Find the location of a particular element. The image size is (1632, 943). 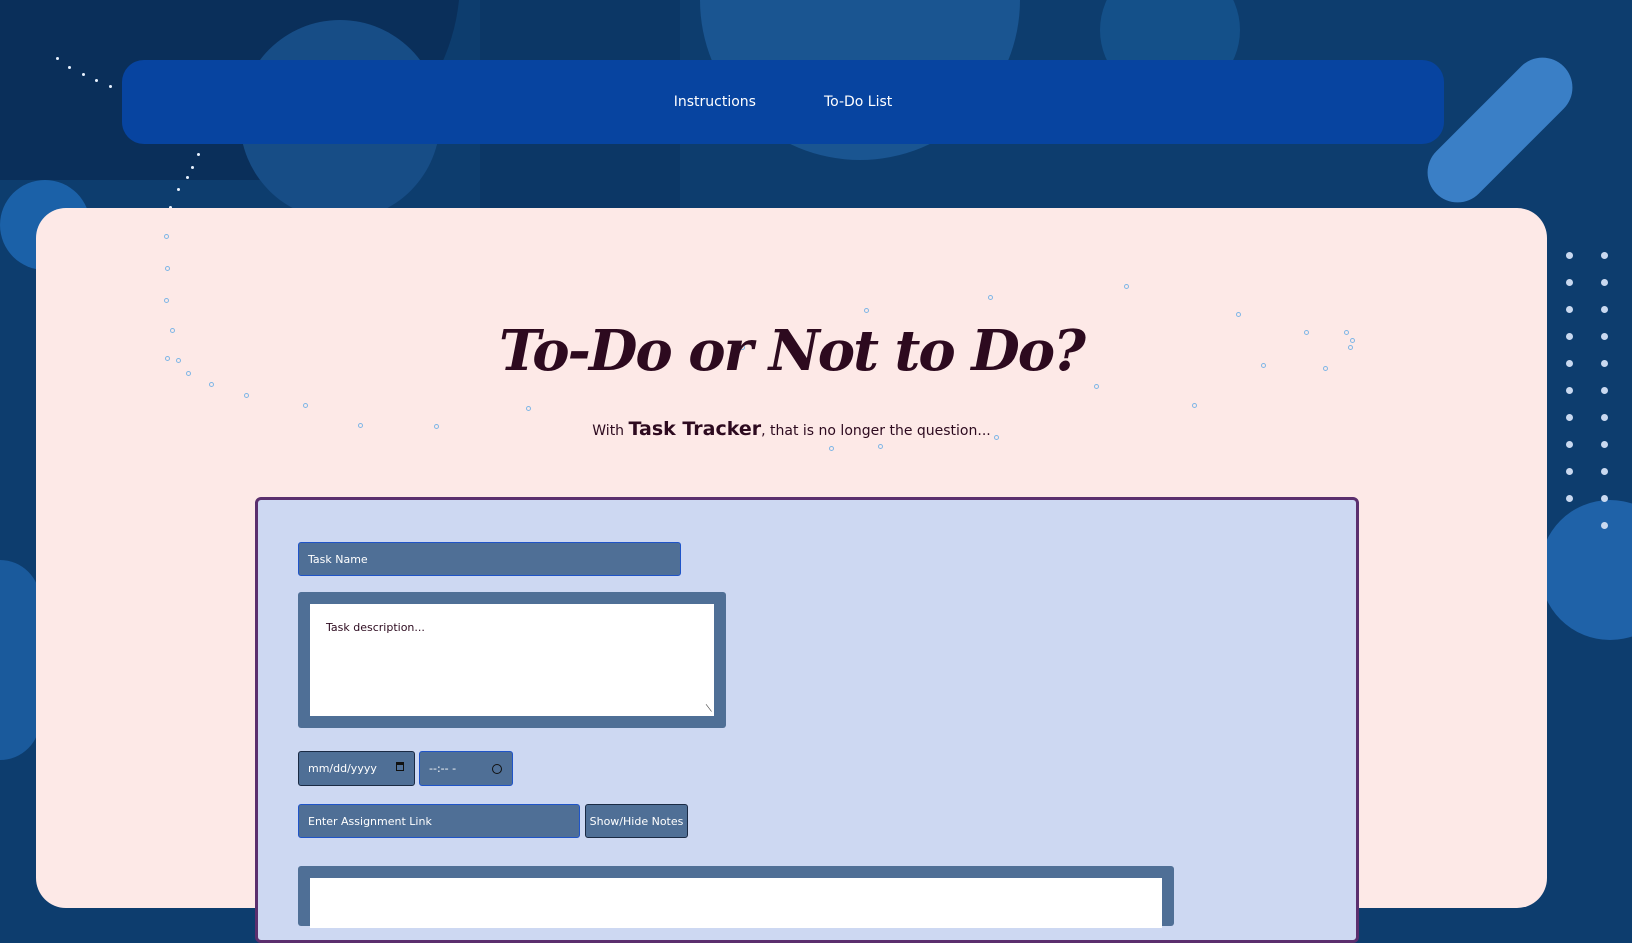

nav-todo-list: To-Do List is located at coordinates (858, 102).